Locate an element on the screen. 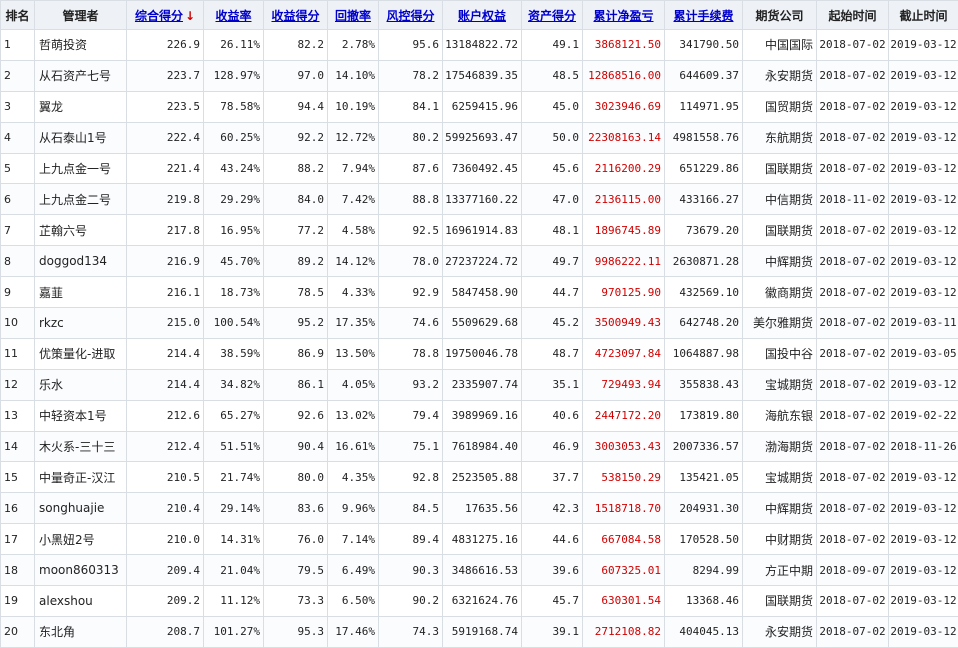 The height and width of the screenshot is (648, 958). sort-return-score-link: 收益得分 is located at coordinates (295, 16).